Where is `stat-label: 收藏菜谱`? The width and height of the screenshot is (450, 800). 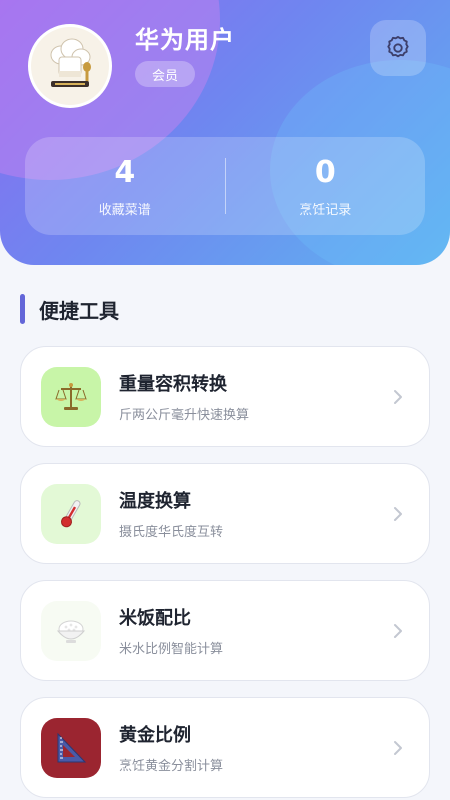
stat-label: 收藏菜谱 is located at coordinates (124, 210).